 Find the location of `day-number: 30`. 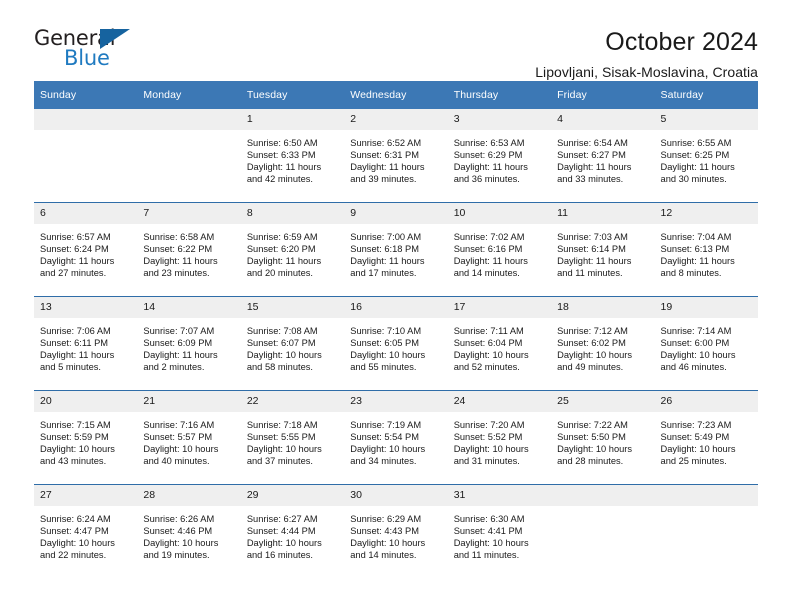

day-number: 30 is located at coordinates (396, 495).